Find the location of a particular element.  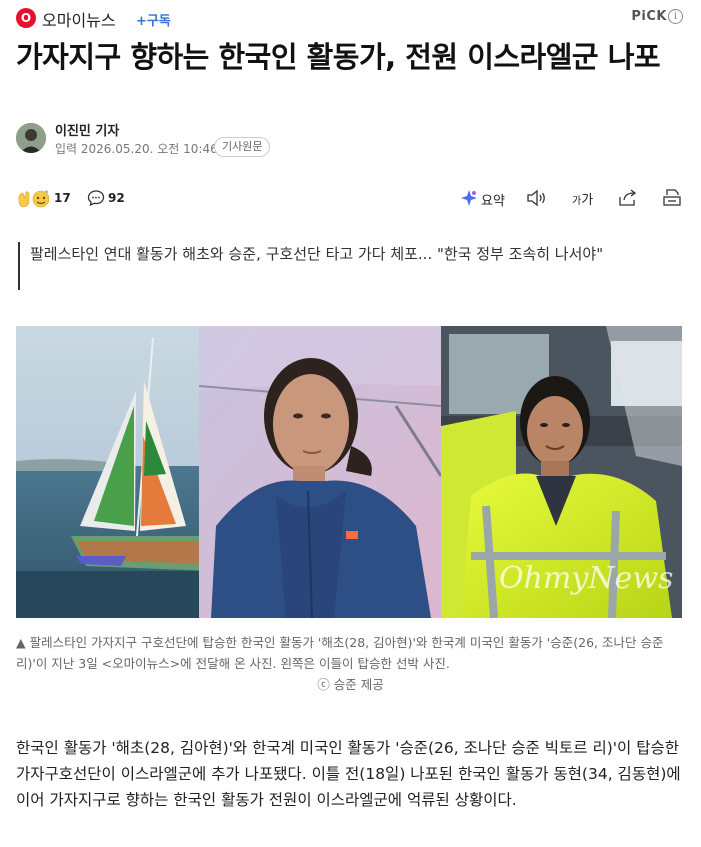

reporter-name: 이진민 기자 is located at coordinates (87, 129).